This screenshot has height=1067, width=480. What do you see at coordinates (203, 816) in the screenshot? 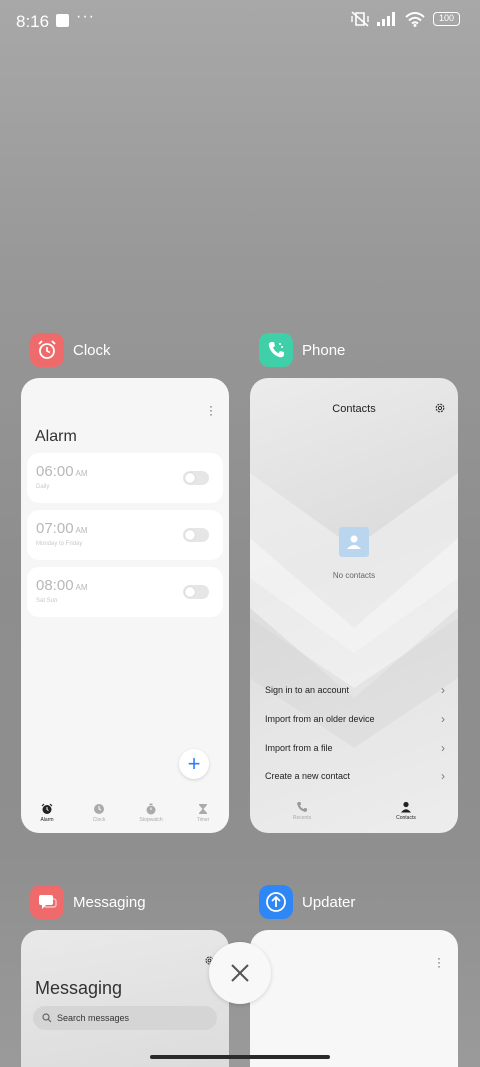
I see `nav-item-timer: Timer` at bounding box center [203, 816].